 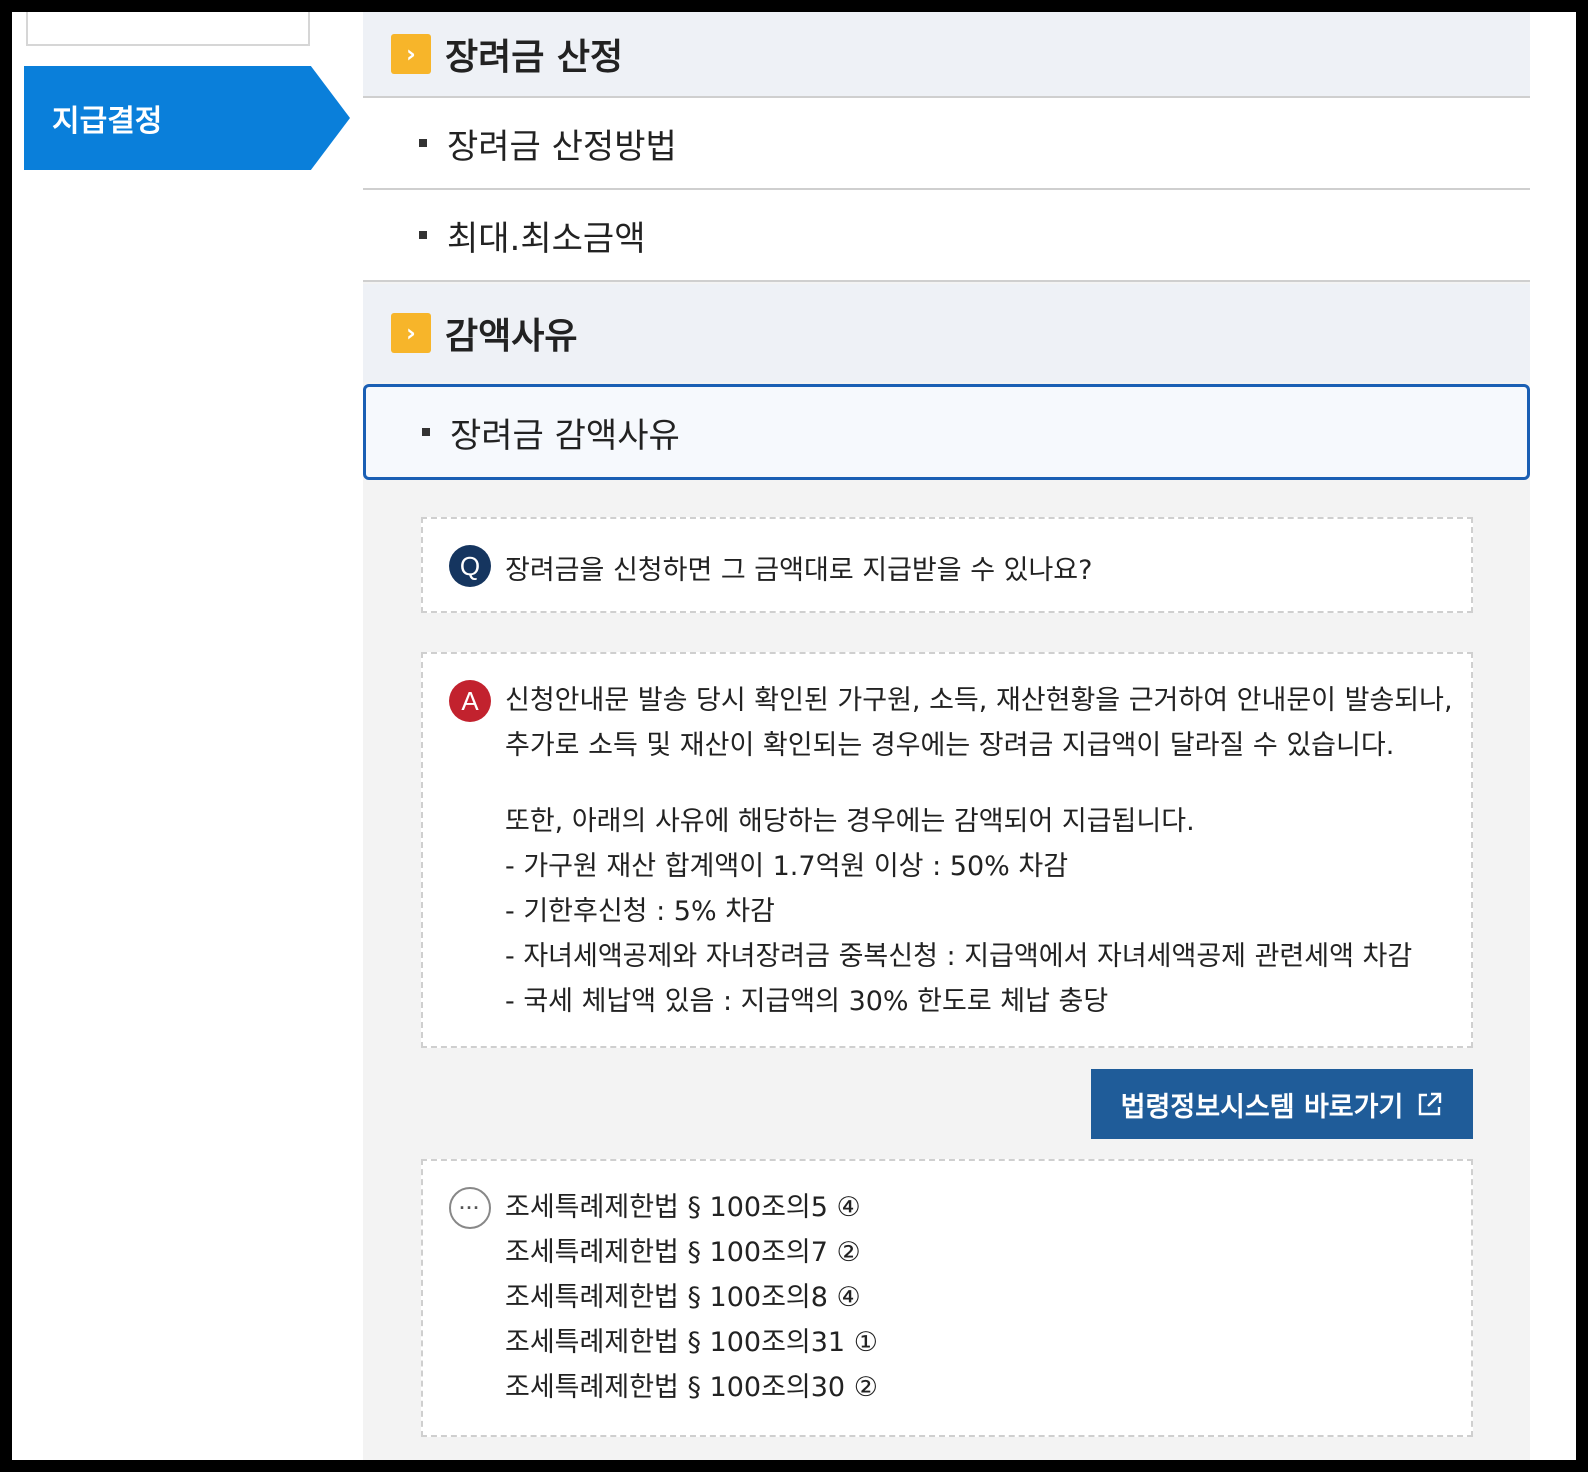 What do you see at coordinates (799, 570) in the screenshot?
I see `question-text: 장려금을 신청하면 그 금액대로 지급받을 수 있나요?` at bounding box center [799, 570].